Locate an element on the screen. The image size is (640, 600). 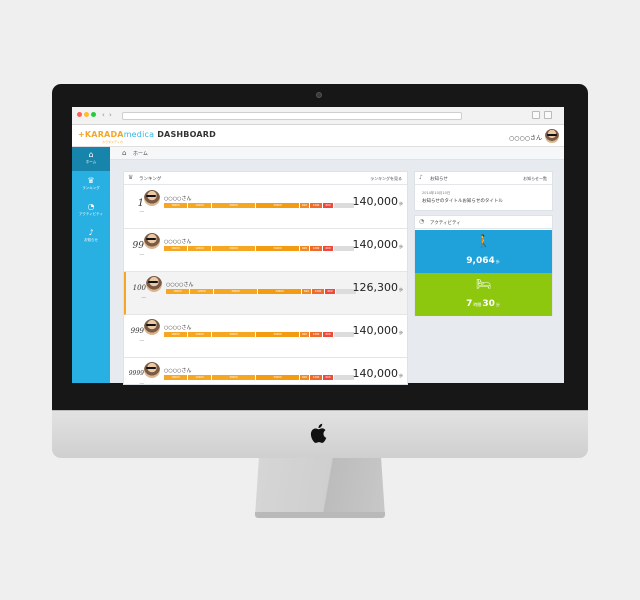
logo-suffix: DASHBOARD is located at coordinates (186, 134).